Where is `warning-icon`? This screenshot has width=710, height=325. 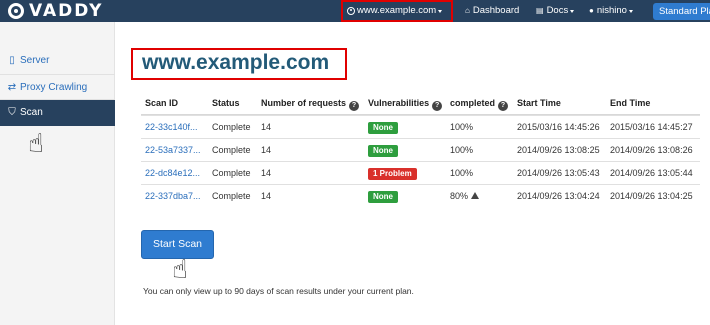 warning-icon is located at coordinates (475, 195).